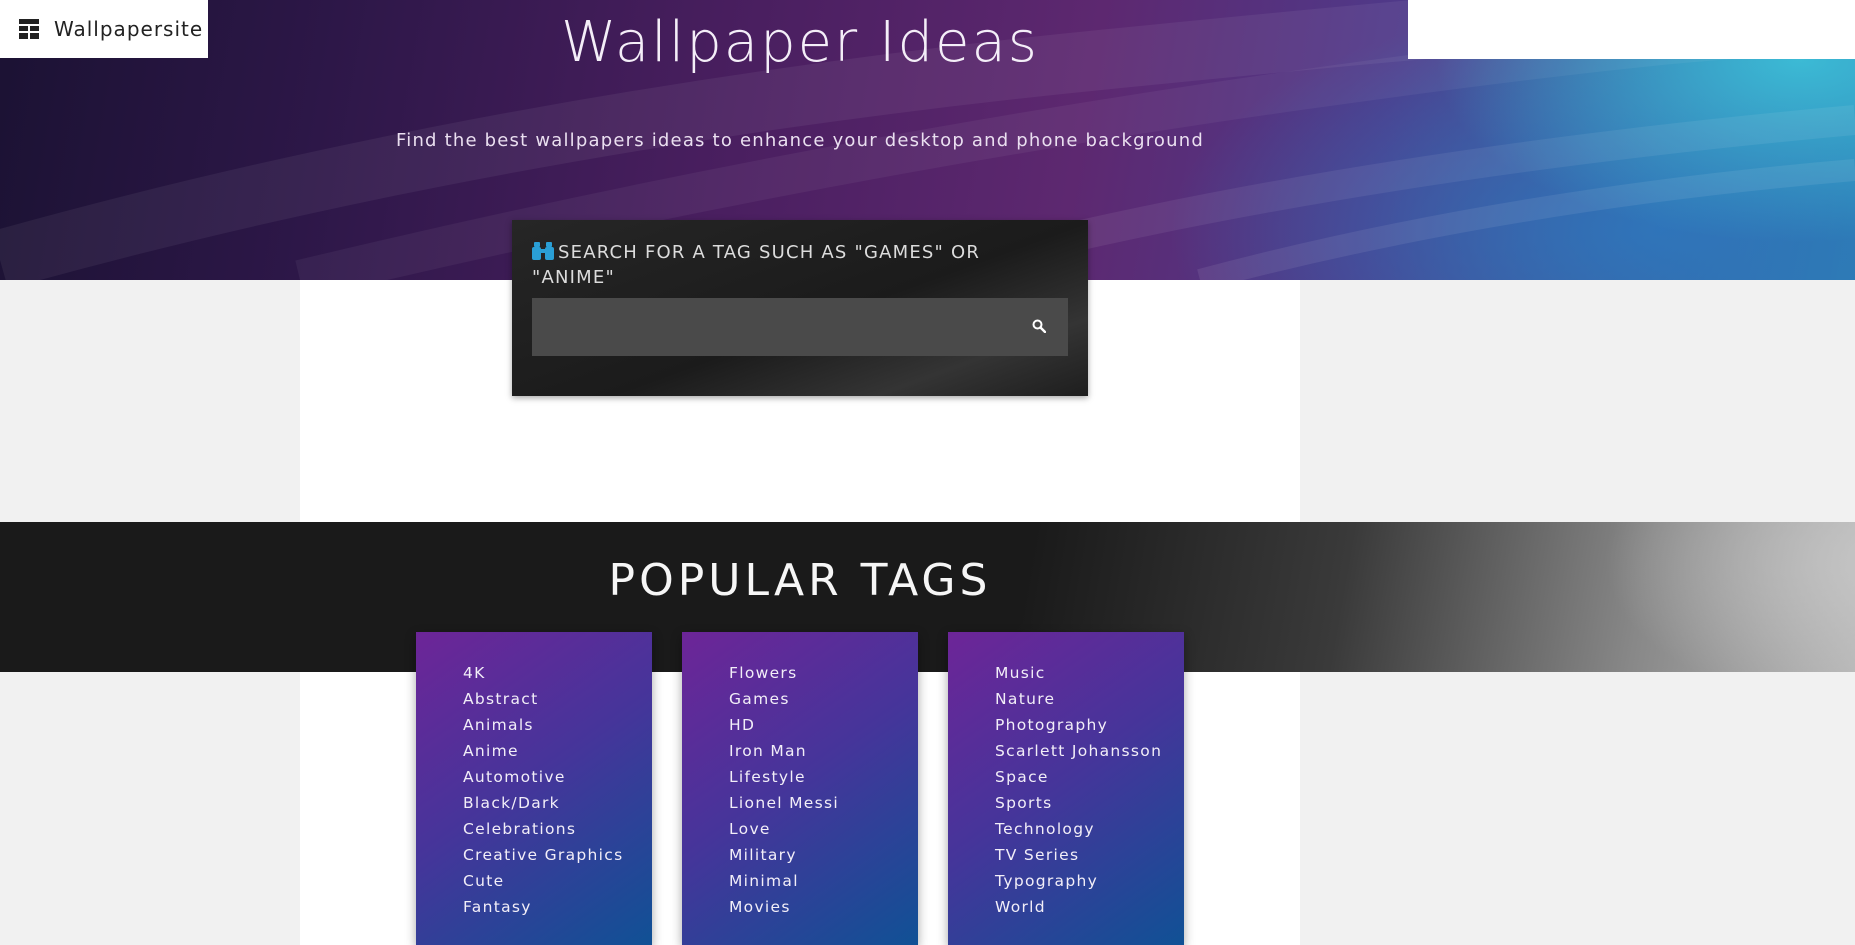 This screenshot has width=1855, height=945. I want to click on tag-link: Space, so click(1089, 777).